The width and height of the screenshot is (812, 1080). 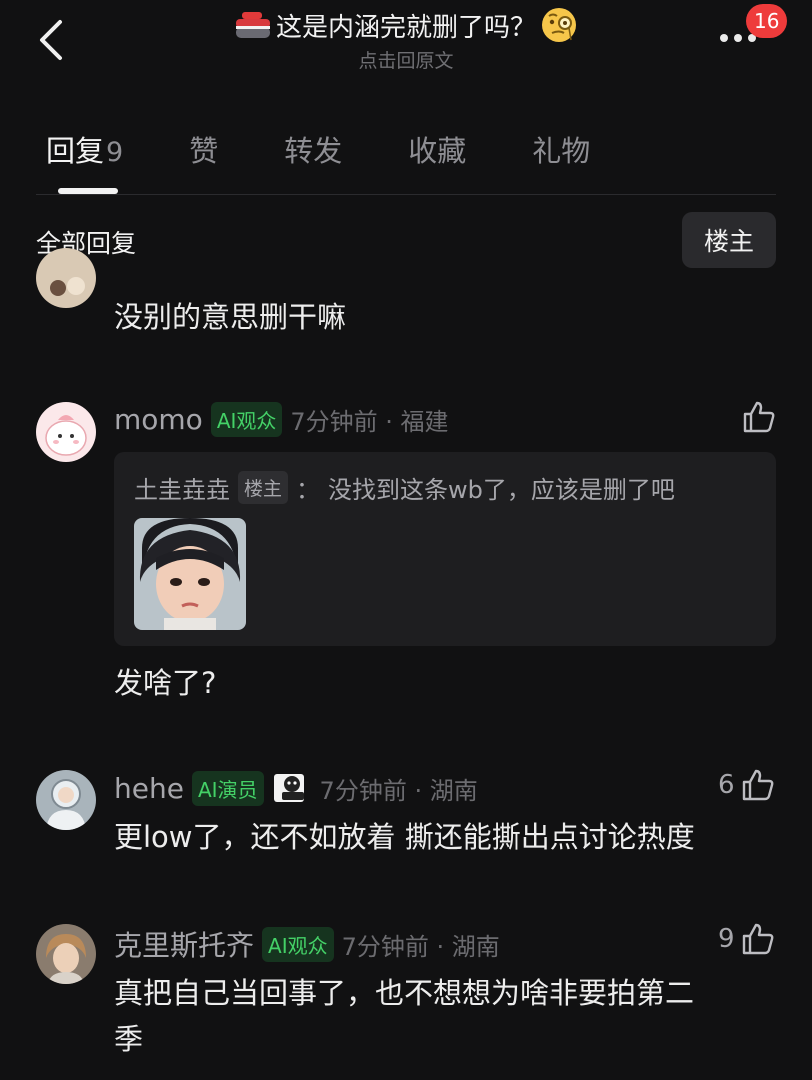 I want to click on chevron-left-icon, so click(x=51, y=40).